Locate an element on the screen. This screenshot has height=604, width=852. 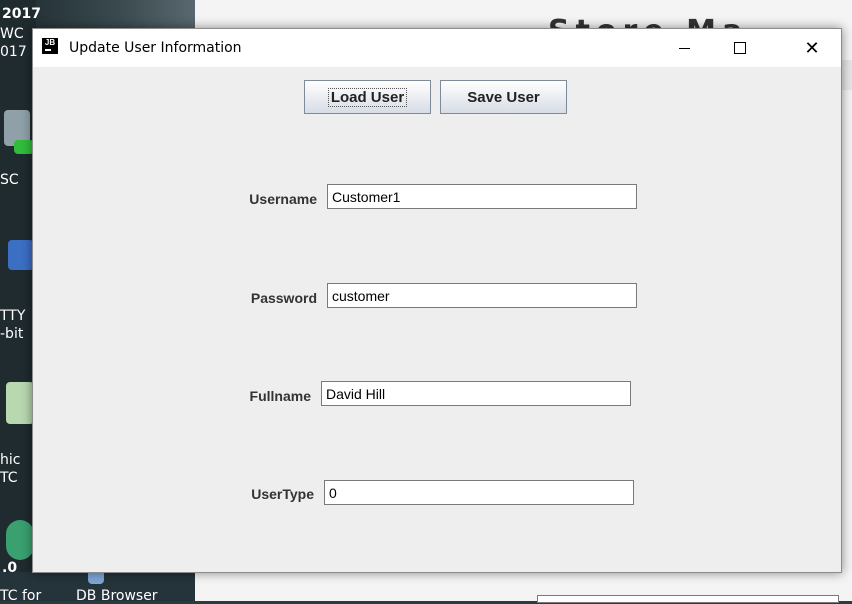
app-icon-text: JB is located at coordinates (50, 42).